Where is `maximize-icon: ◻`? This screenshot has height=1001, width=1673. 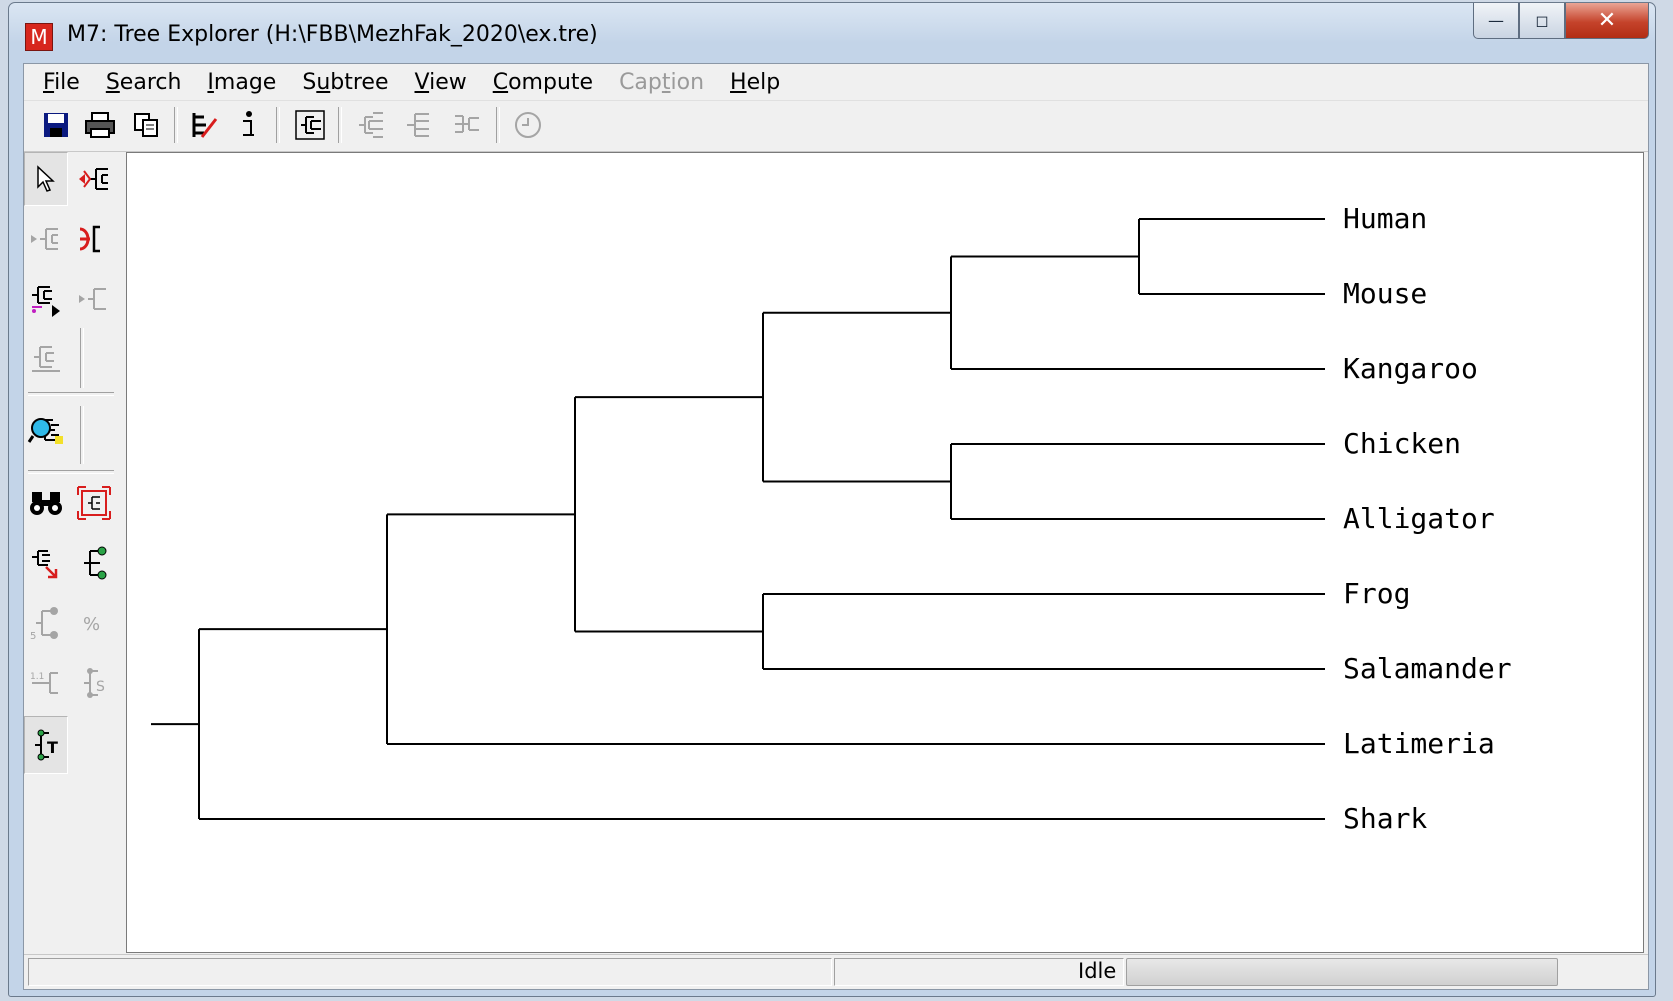
maximize-icon: ◻ is located at coordinates (1542, 20).